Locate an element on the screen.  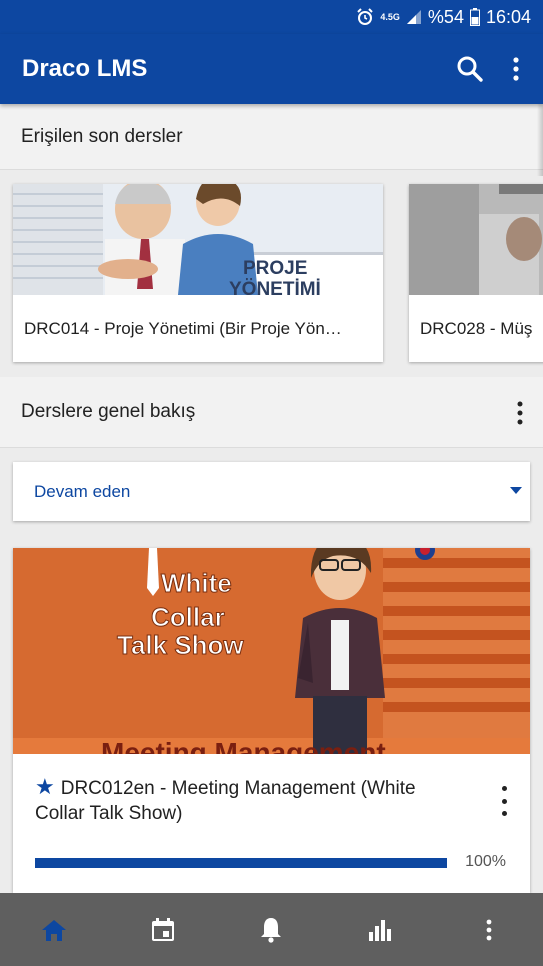
course-menu-button is located at coordinates (504, 801).